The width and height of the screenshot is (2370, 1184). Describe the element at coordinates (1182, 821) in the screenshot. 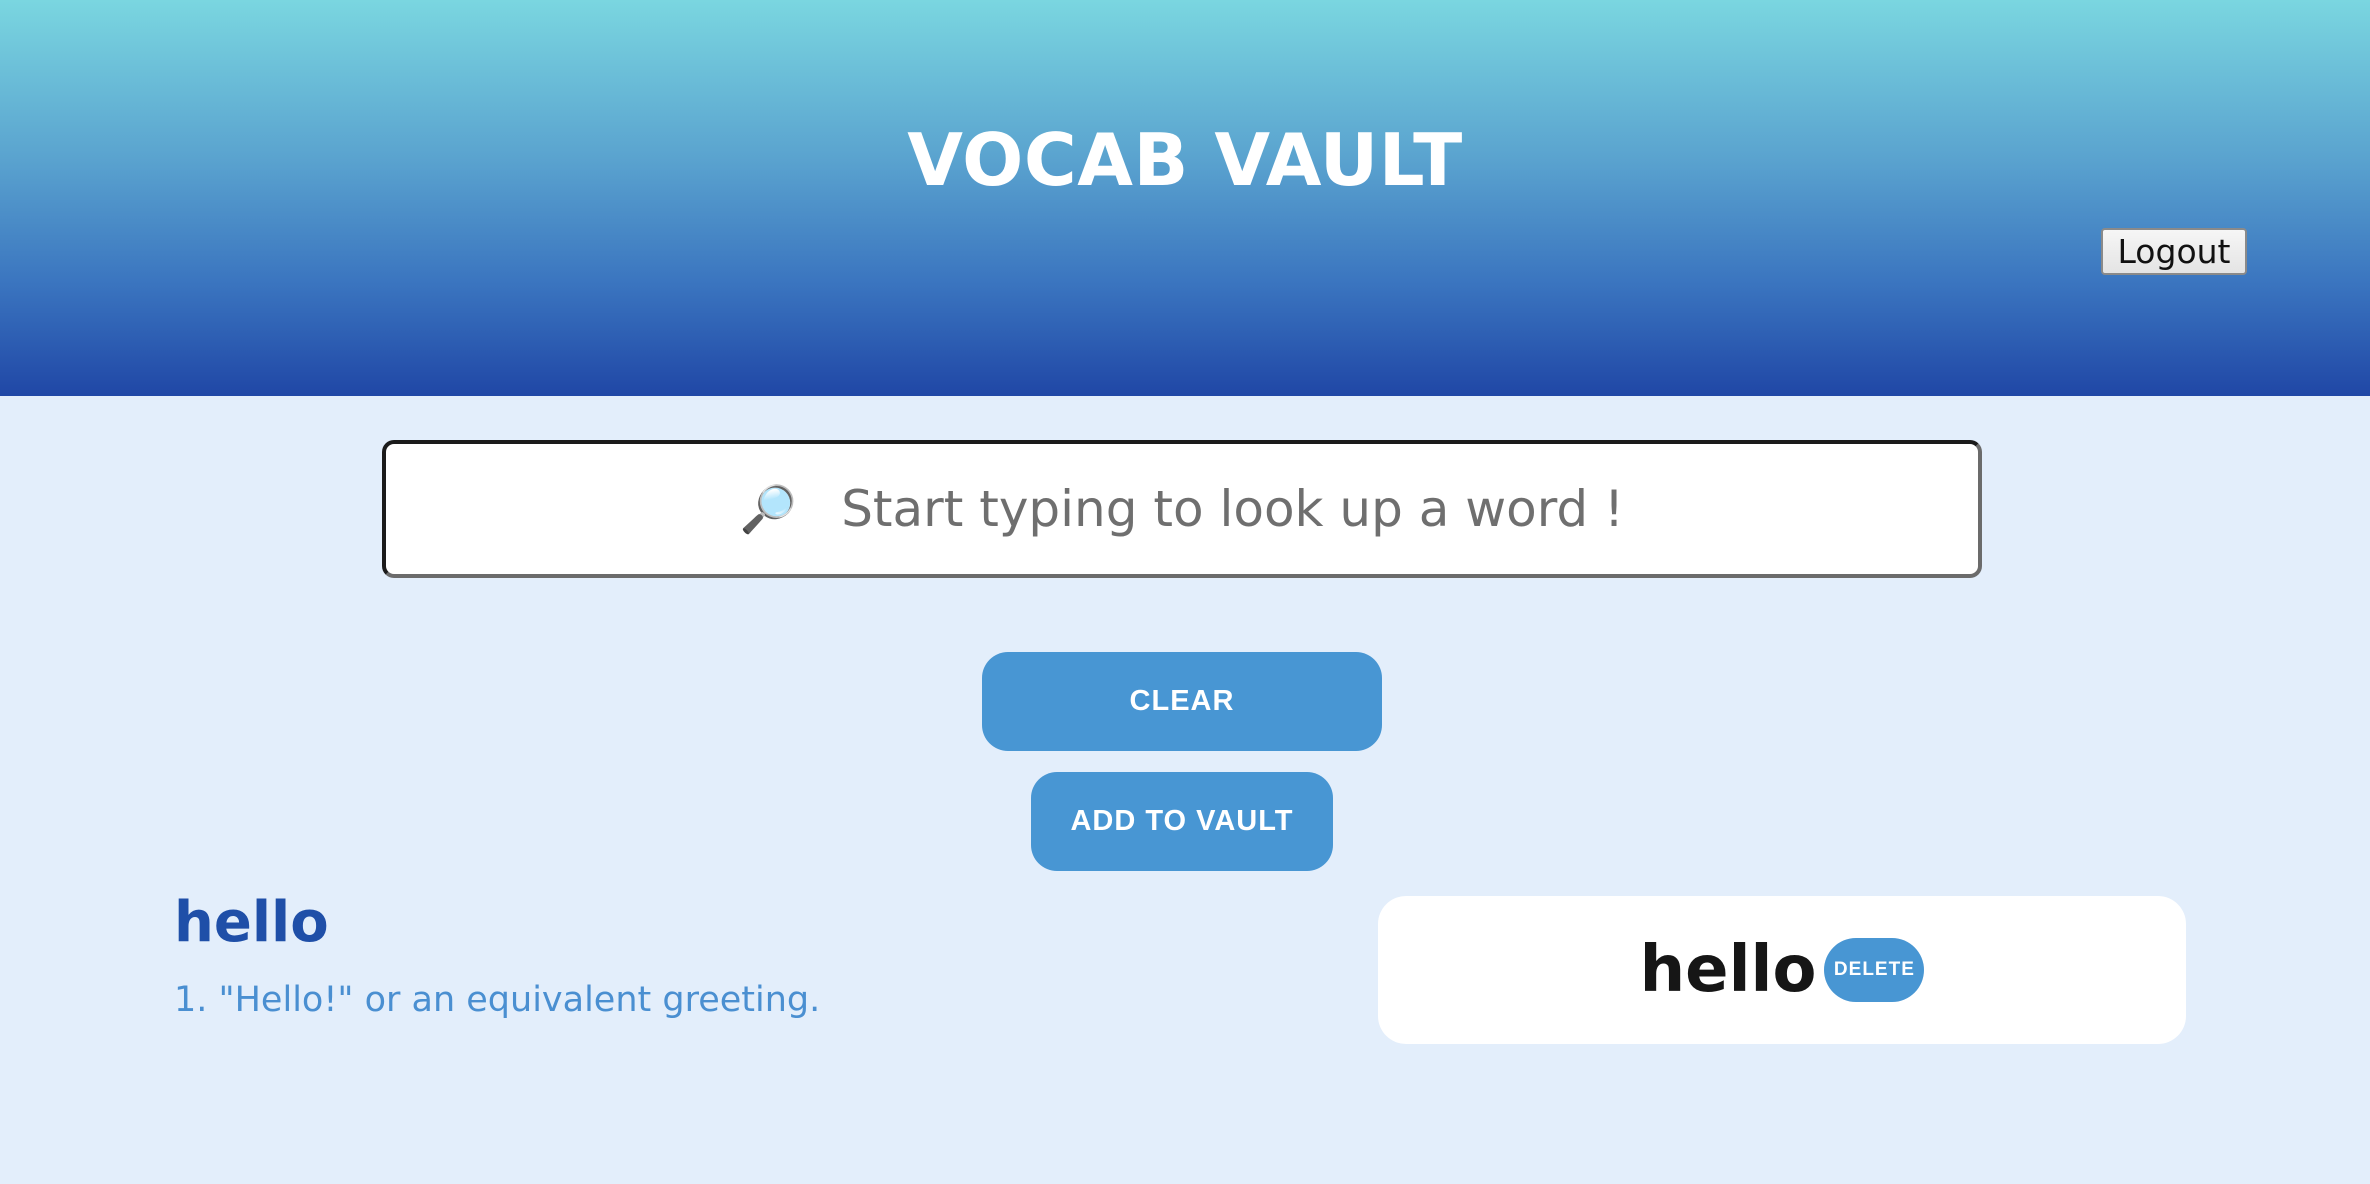

I see `add-to-vault-button: ADD TO VAULT` at that location.